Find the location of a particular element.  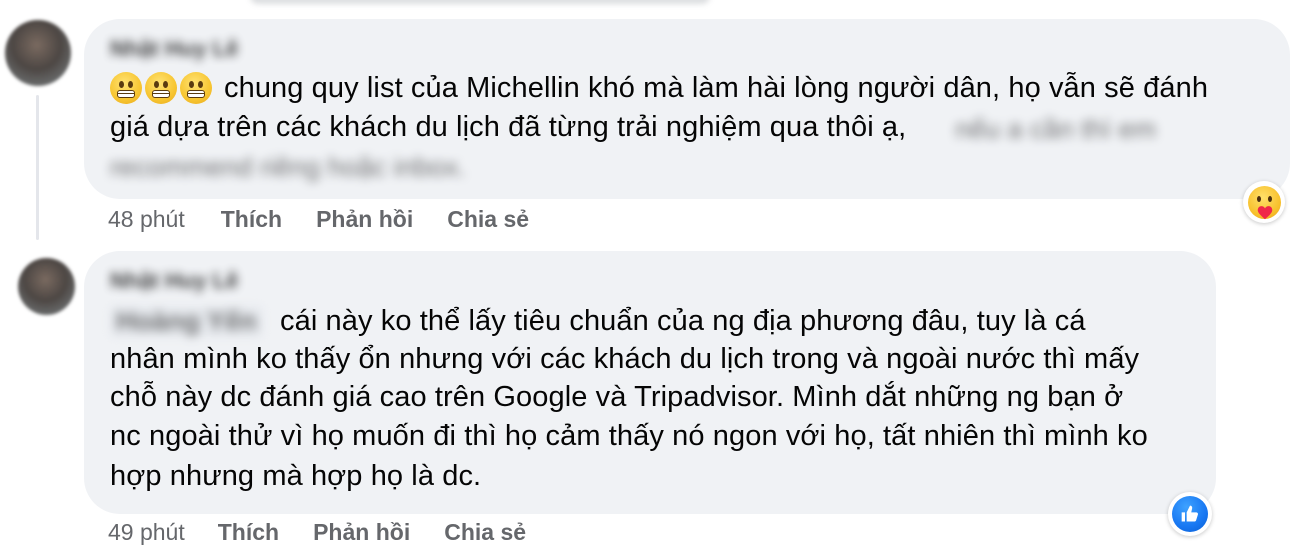

comment-timestamp: 49 phút is located at coordinates (146, 532).